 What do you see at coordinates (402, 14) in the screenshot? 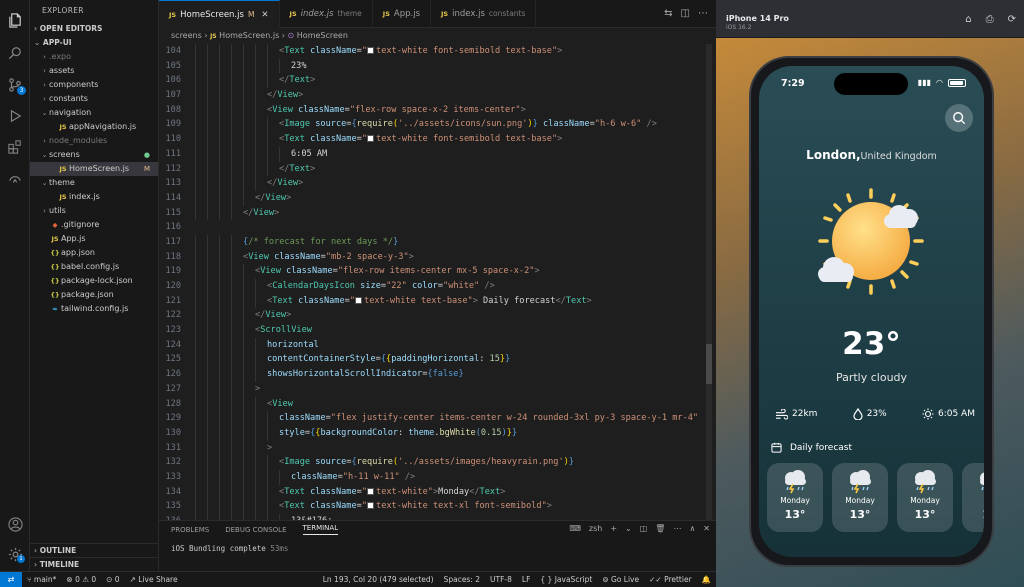
I see `editor-tab: JS App.js` at bounding box center [402, 14].